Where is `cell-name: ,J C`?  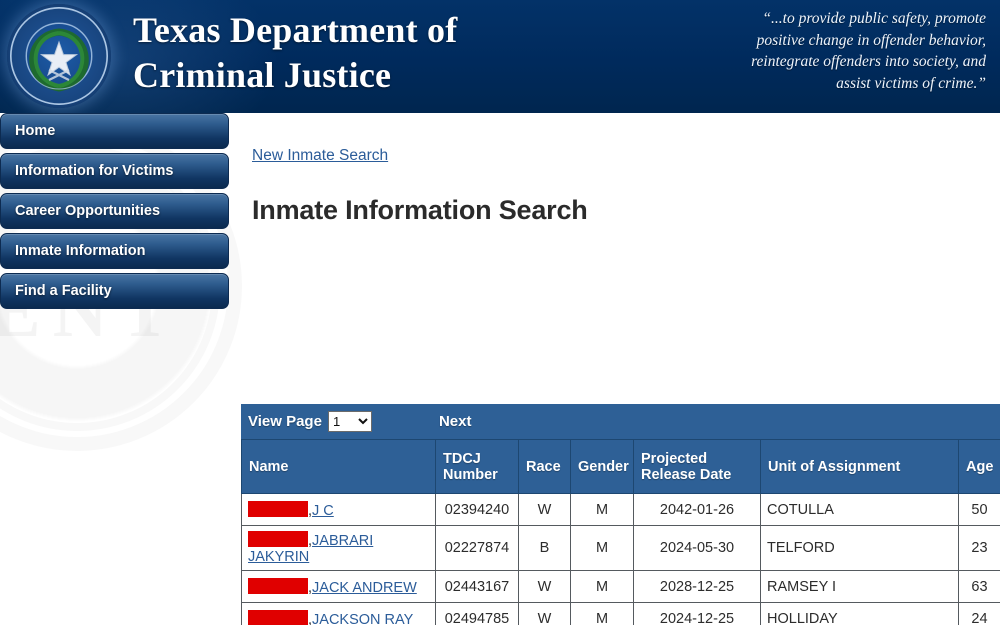 cell-name: ,J C is located at coordinates (338, 509).